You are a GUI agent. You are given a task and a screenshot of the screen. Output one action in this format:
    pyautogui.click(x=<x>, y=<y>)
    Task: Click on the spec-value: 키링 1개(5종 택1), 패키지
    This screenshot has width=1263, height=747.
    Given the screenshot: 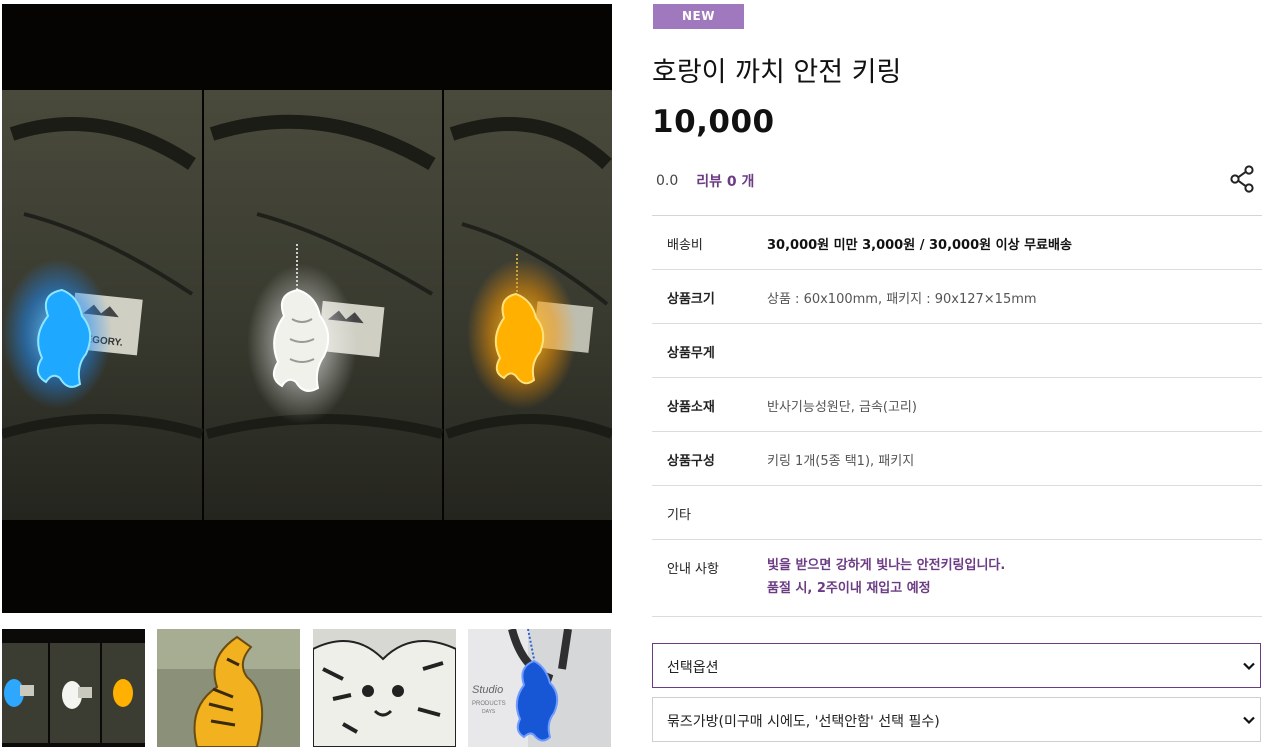 What is the action you would take?
    pyautogui.click(x=841, y=461)
    